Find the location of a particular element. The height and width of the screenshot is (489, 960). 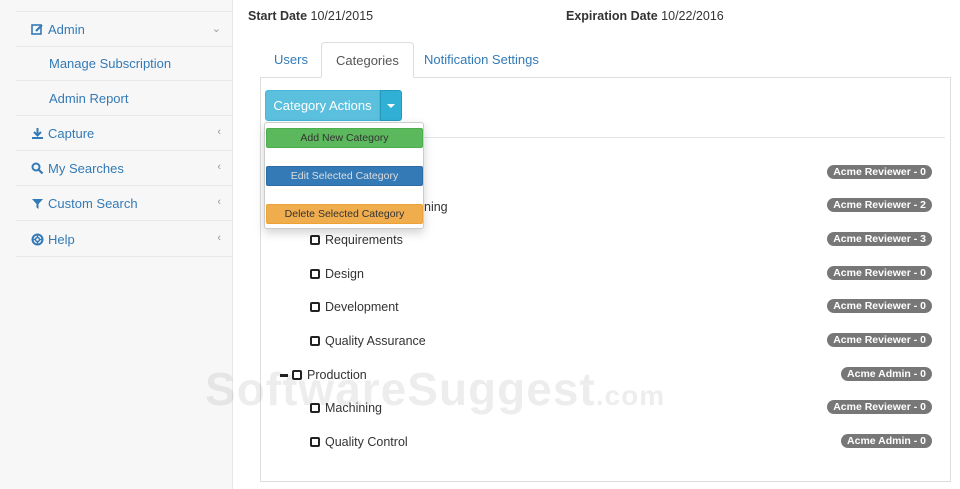

tree-item: Design is located at coordinates (337, 274).